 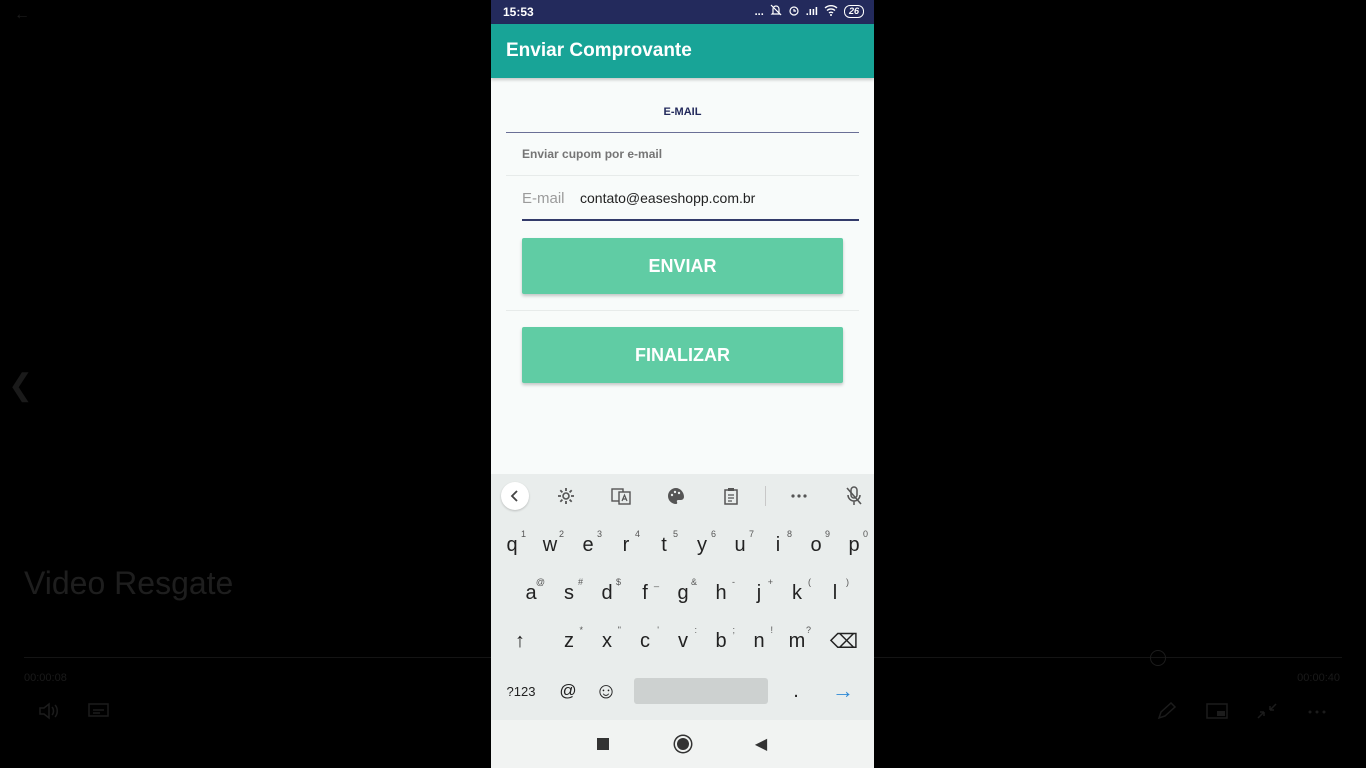 What do you see at coordinates (606, 691) in the screenshot?
I see `emoji-key: ☺` at bounding box center [606, 691].